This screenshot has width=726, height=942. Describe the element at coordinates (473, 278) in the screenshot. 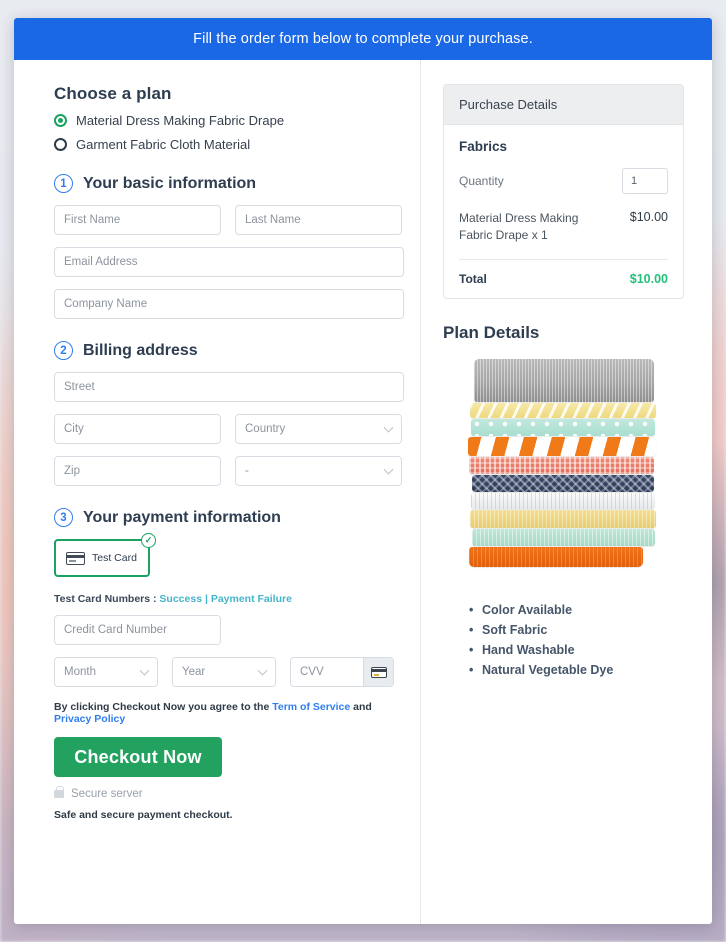

I see `total-label: Total` at that location.